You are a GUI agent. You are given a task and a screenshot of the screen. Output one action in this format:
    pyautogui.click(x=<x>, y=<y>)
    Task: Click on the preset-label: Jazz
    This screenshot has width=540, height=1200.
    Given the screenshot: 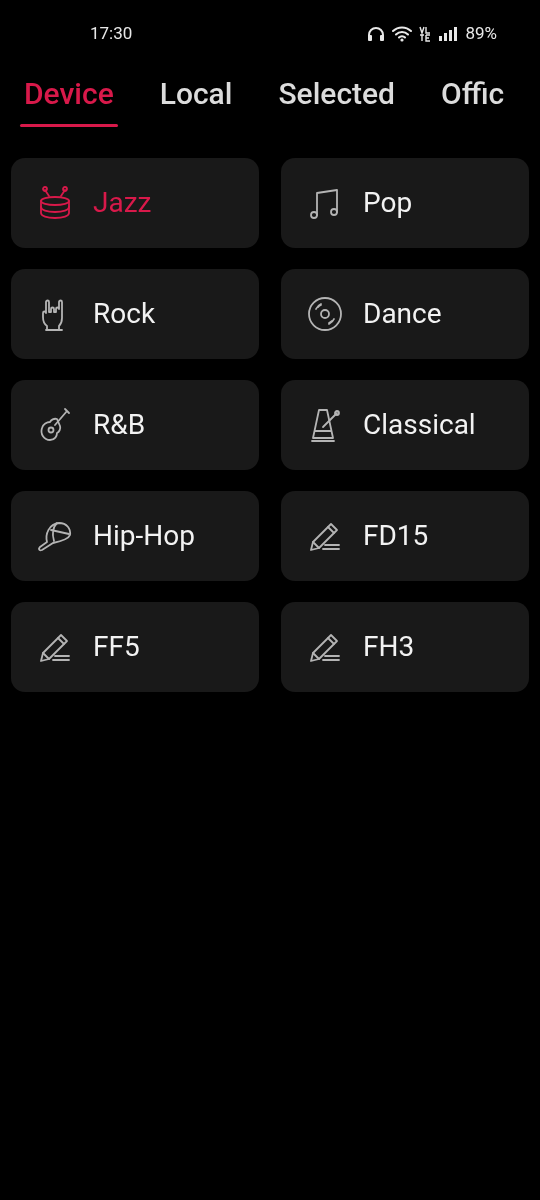 What is the action you would take?
    pyautogui.click(x=122, y=203)
    